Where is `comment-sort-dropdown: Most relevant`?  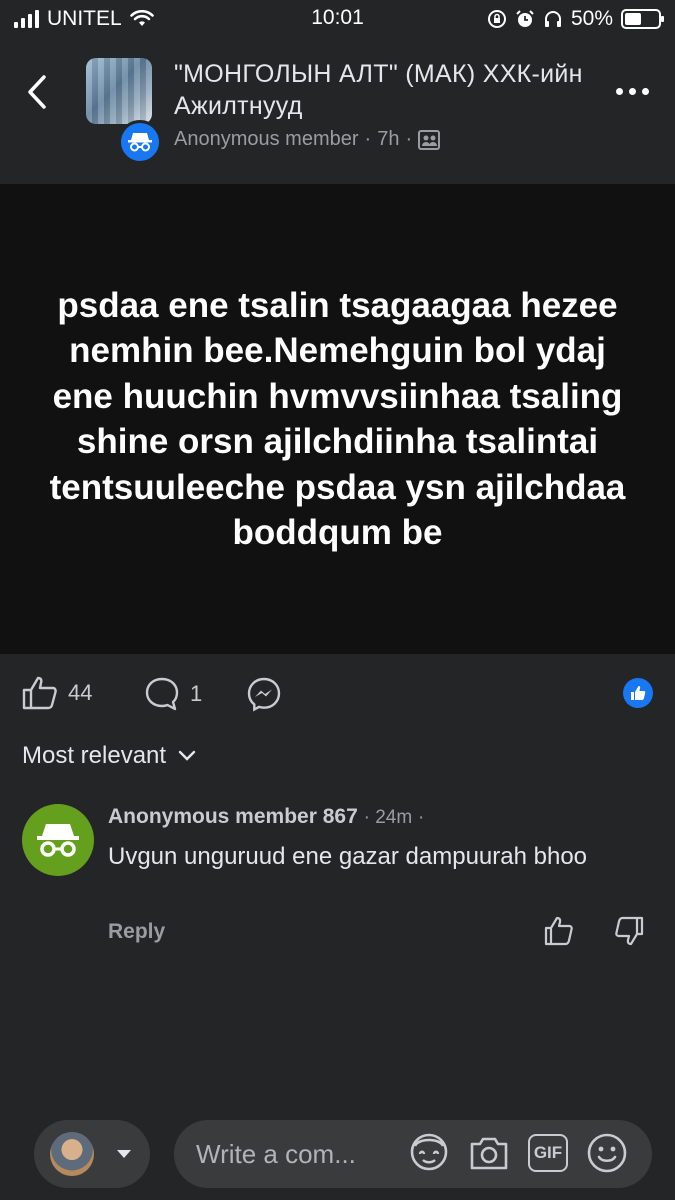 comment-sort-dropdown: Most relevant is located at coordinates (109, 756).